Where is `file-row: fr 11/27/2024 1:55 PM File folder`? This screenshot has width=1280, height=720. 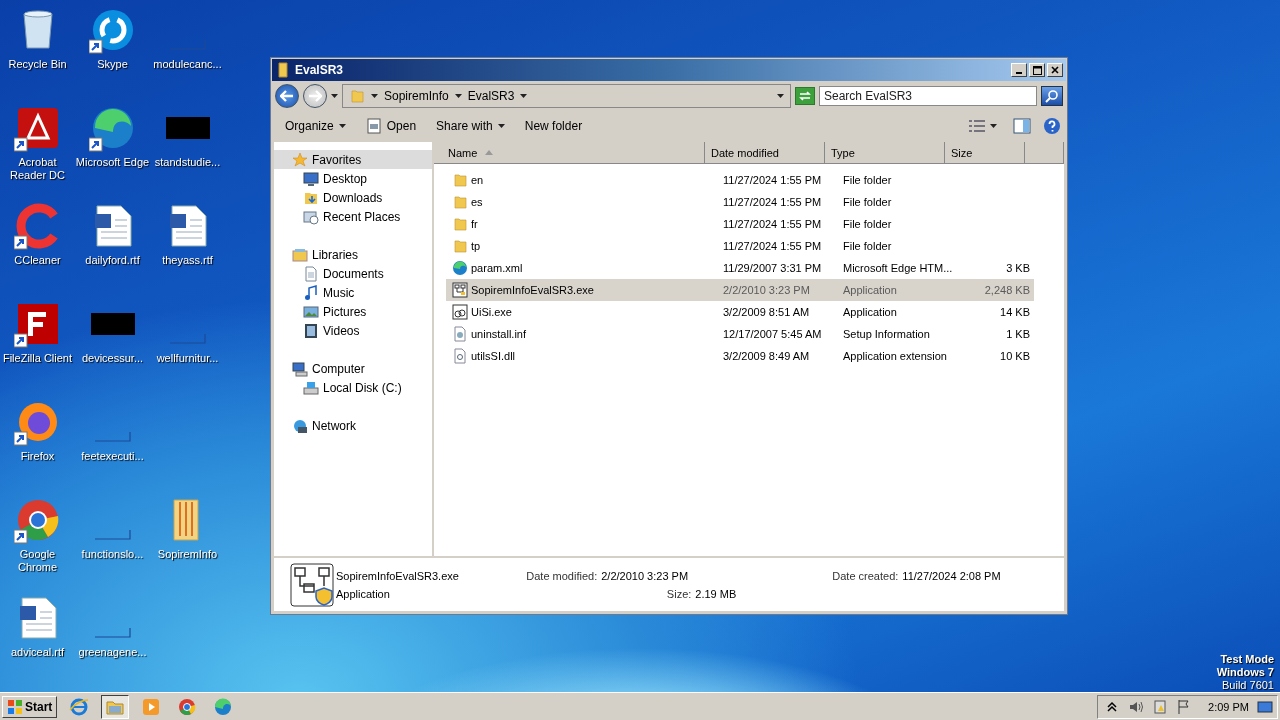 file-row: fr 11/27/2024 1:55 PM File folder is located at coordinates (740, 224).